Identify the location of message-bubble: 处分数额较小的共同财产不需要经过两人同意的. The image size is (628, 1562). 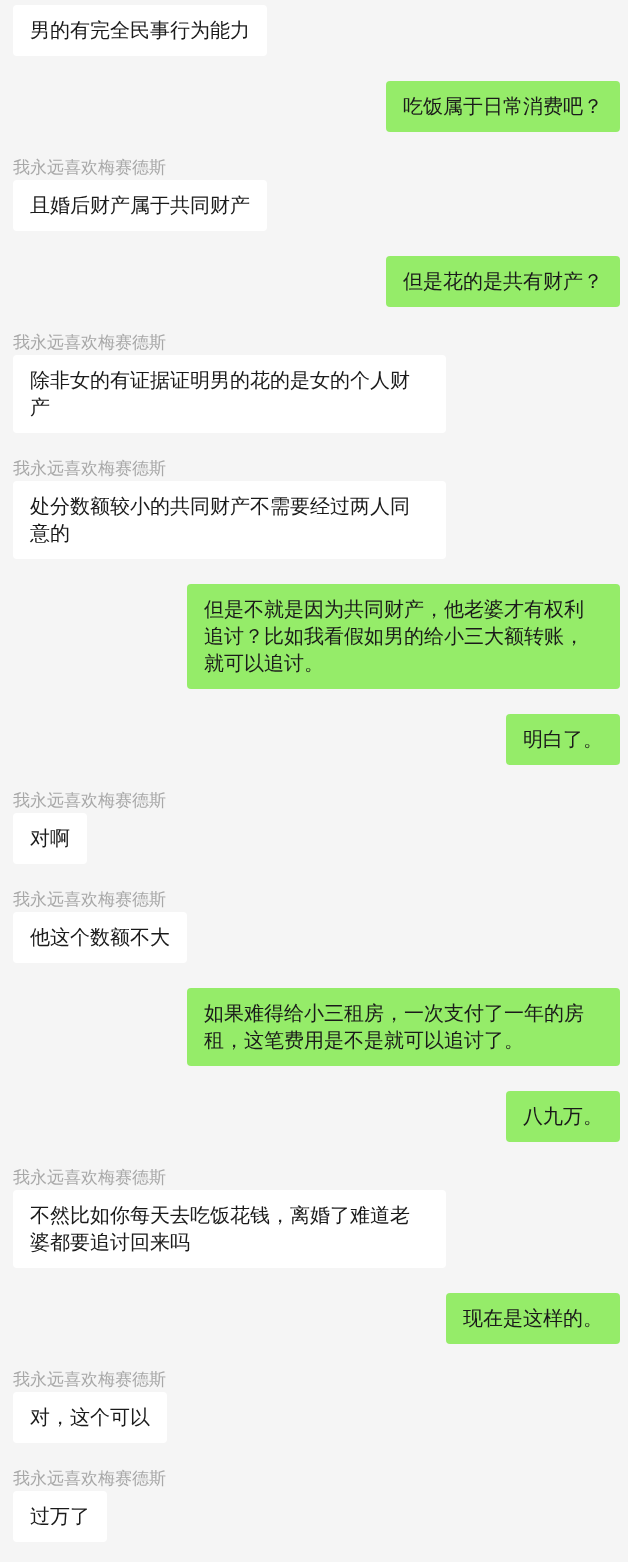
(229, 520).